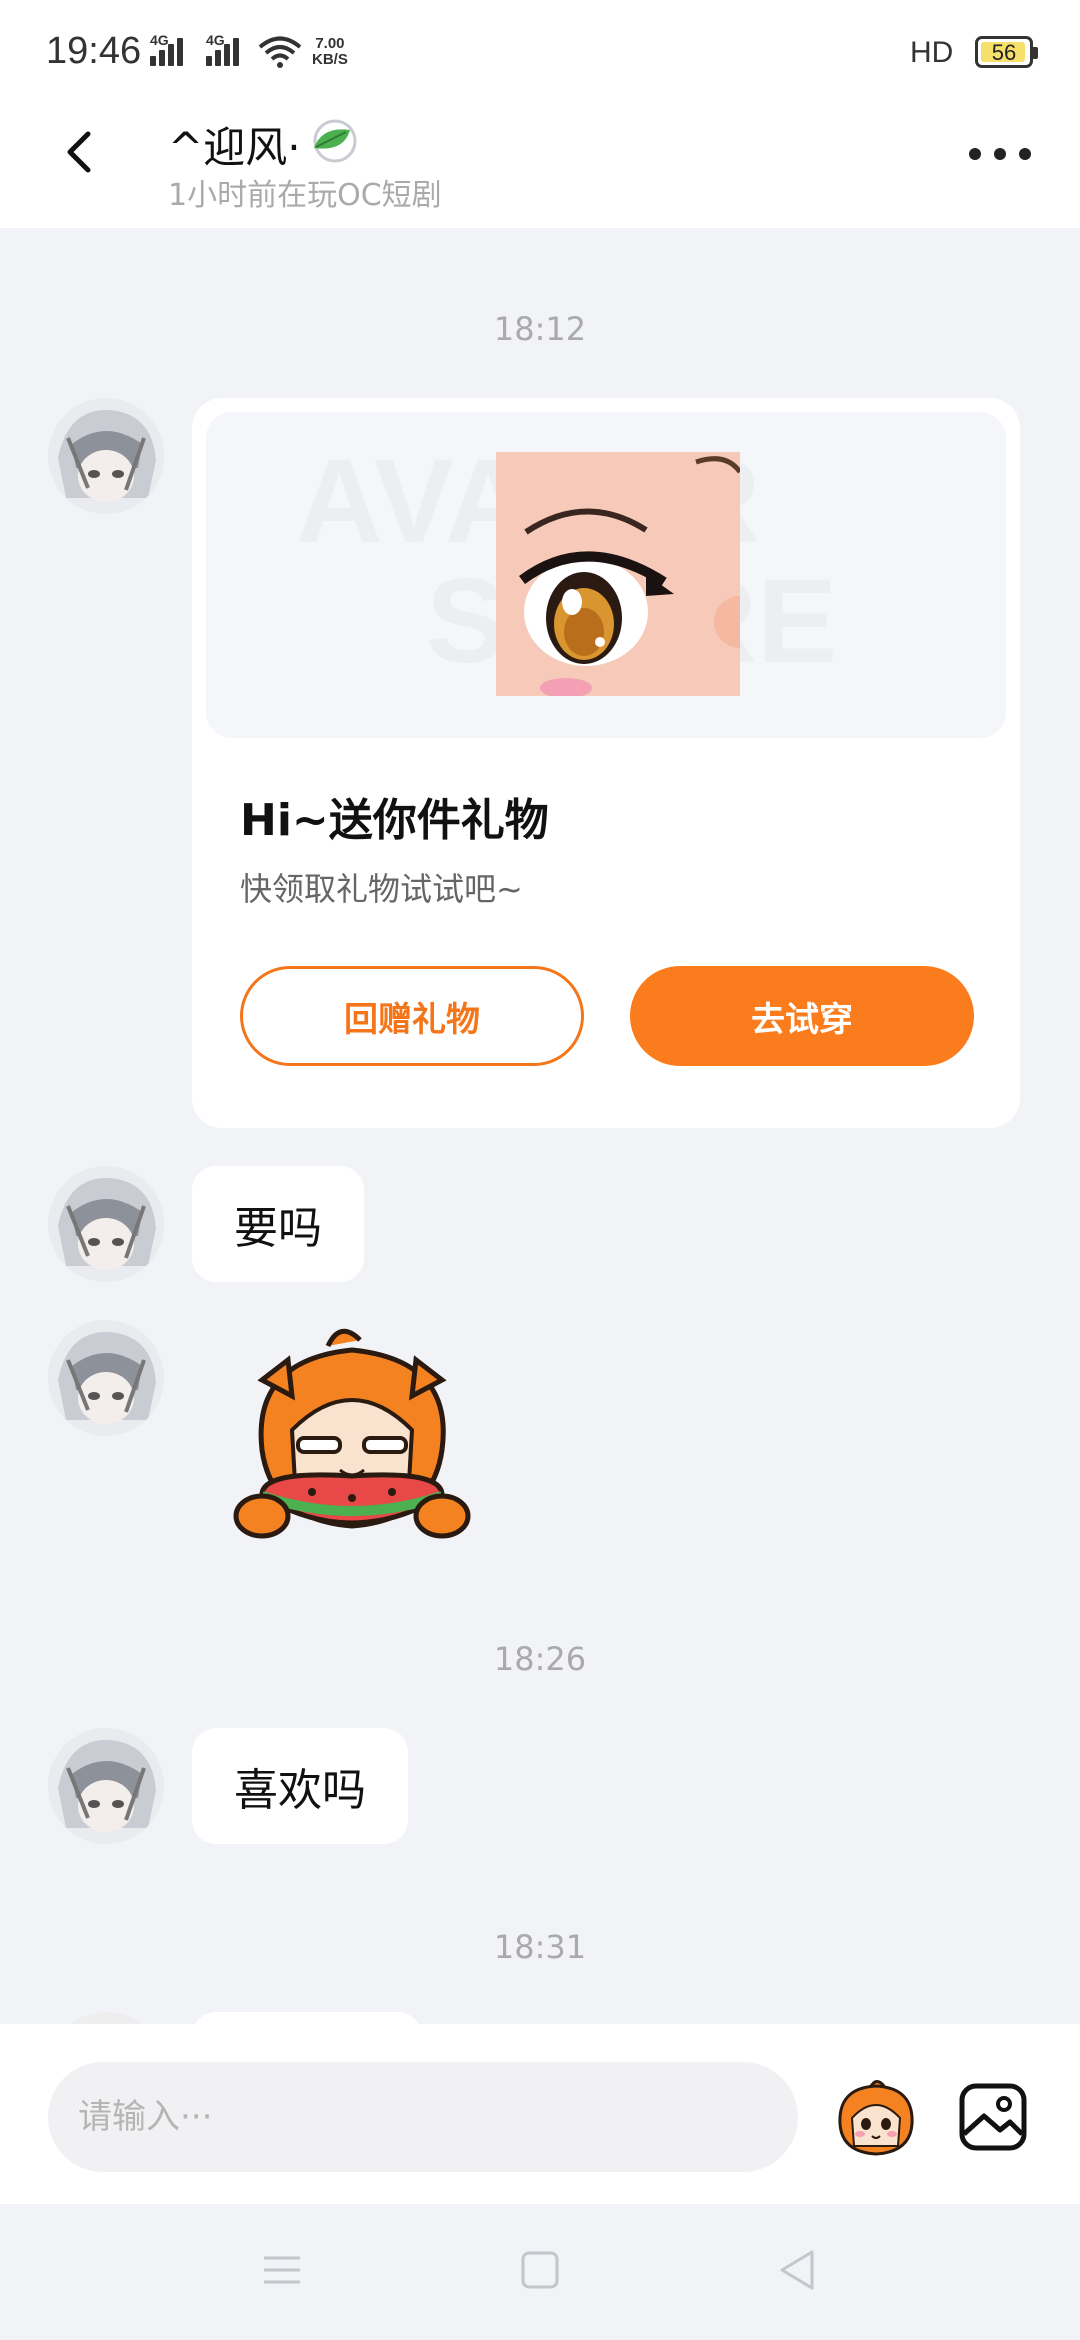 The height and width of the screenshot is (2340, 1080). Describe the element at coordinates (394, 820) in the screenshot. I see `gift-title: Hi~送你件礼物` at that location.